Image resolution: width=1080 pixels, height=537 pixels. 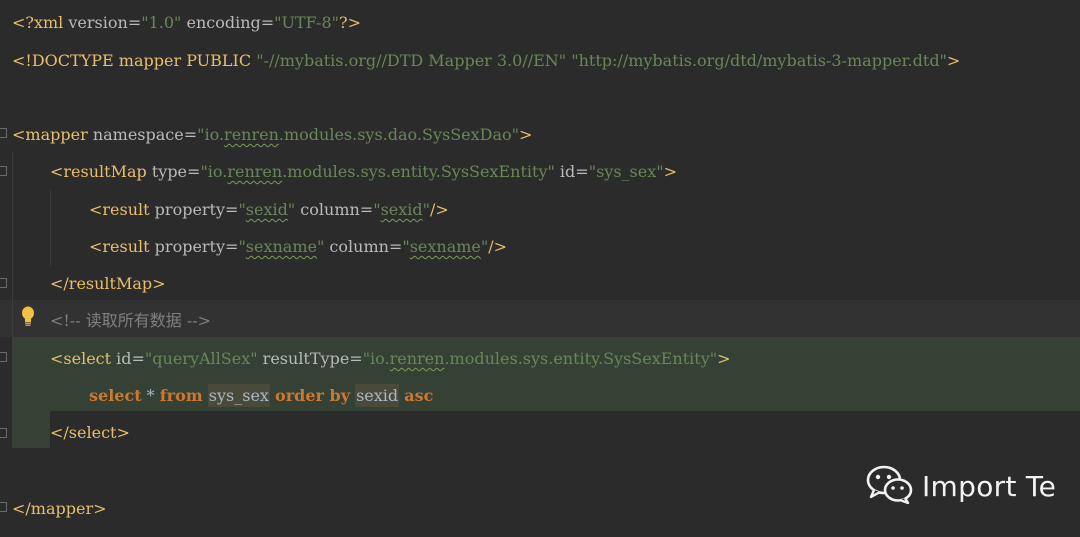 What do you see at coordinates (310, 358) in the screenshot?
I see `attr-resulttype: resultType=` at bounding box center [310, 358].